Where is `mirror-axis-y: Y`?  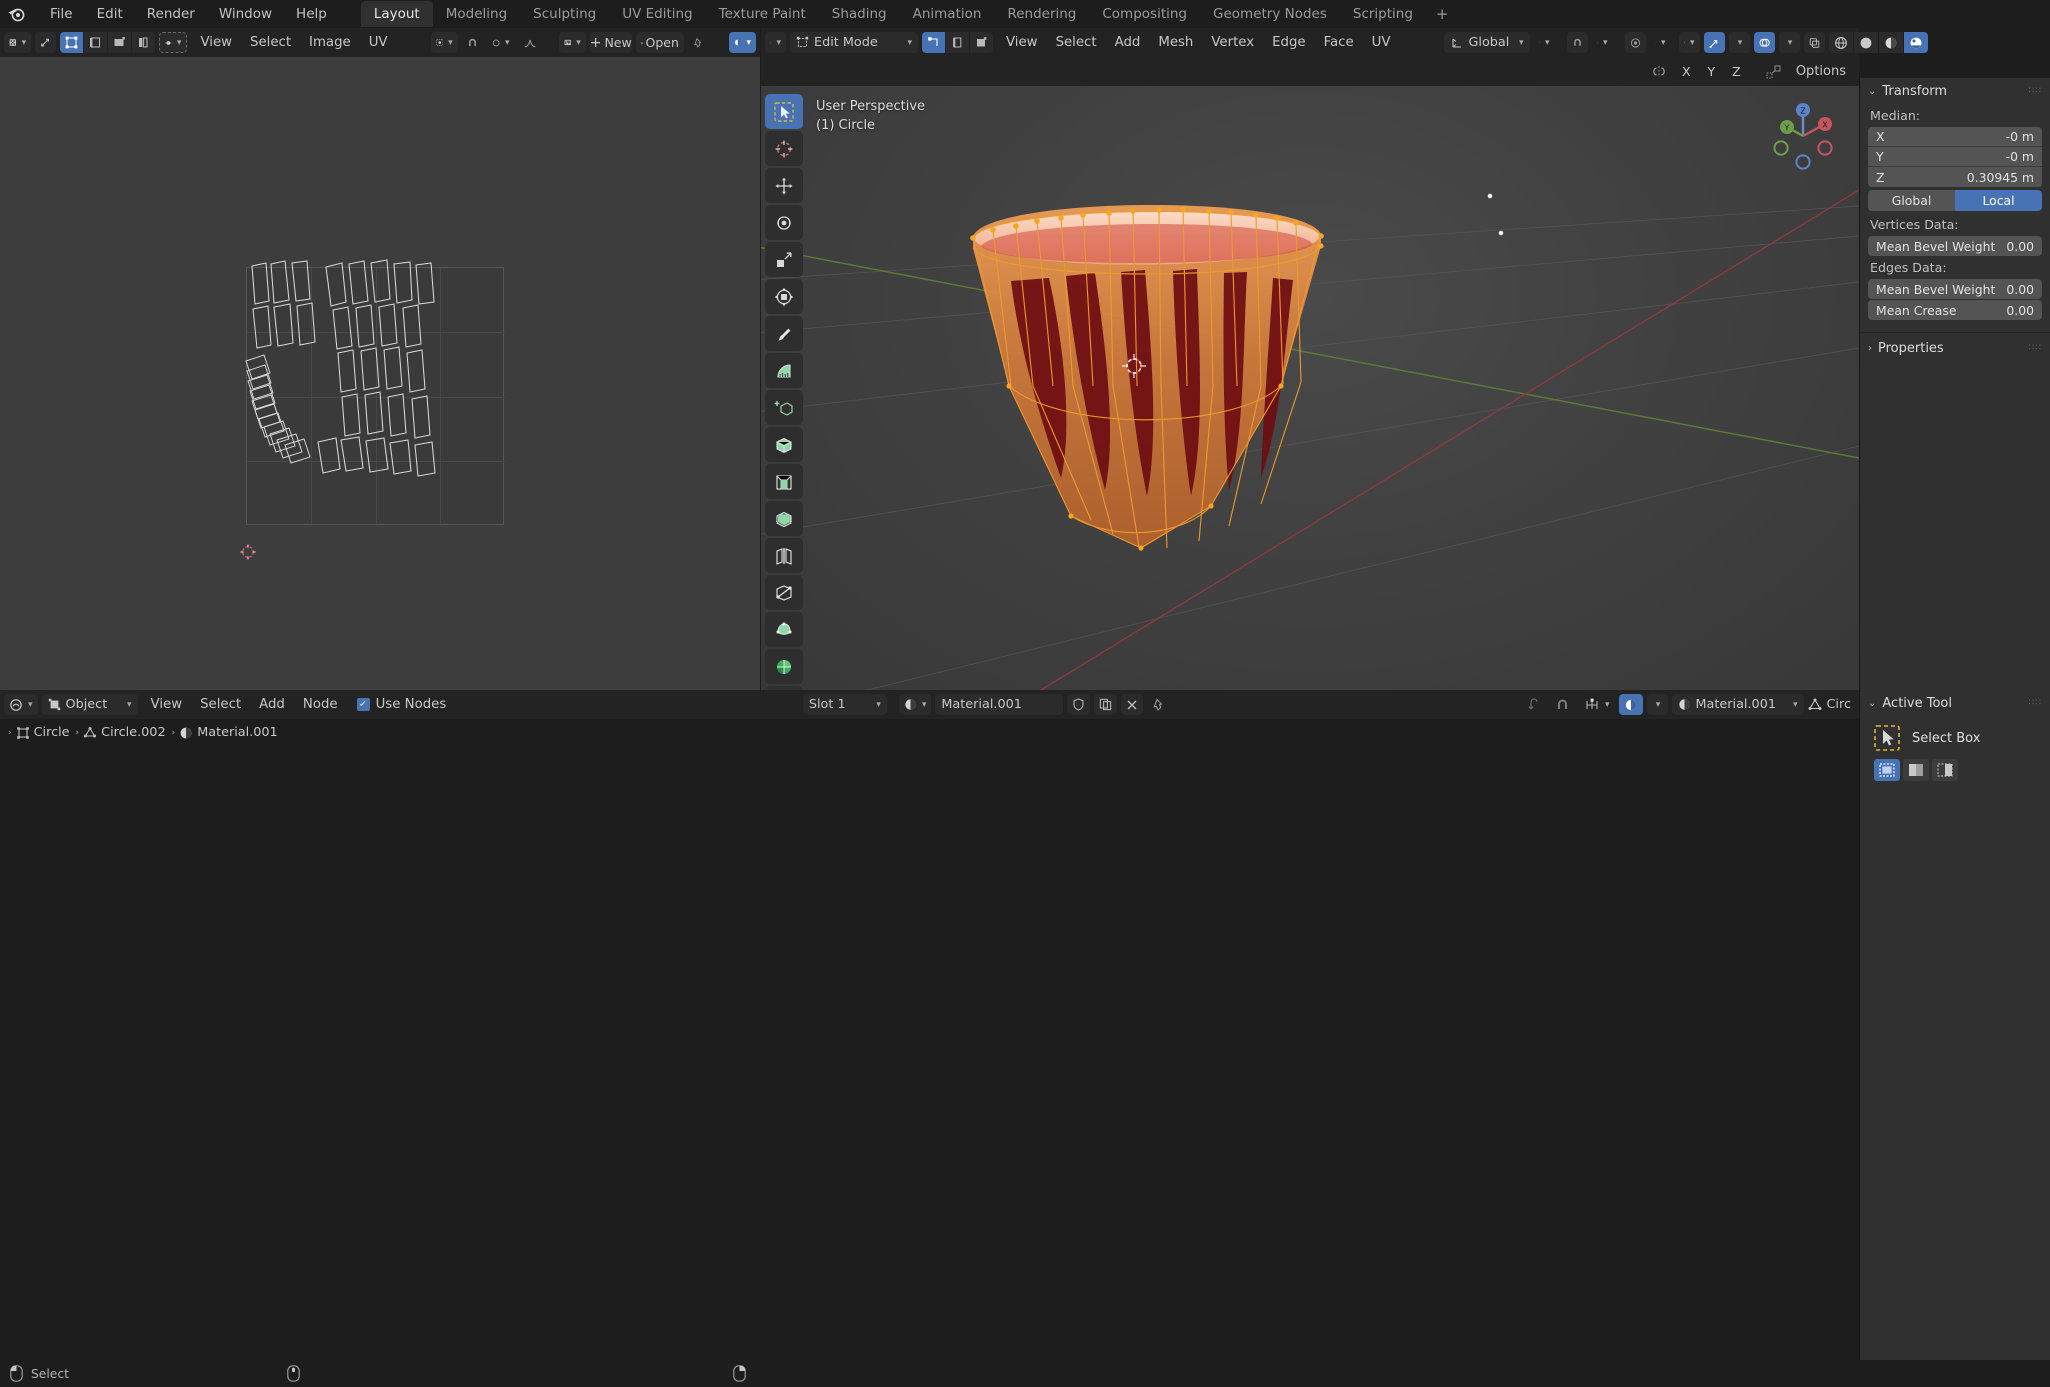
mirror-axis-y: Y is located at coordinates (1711, 71).